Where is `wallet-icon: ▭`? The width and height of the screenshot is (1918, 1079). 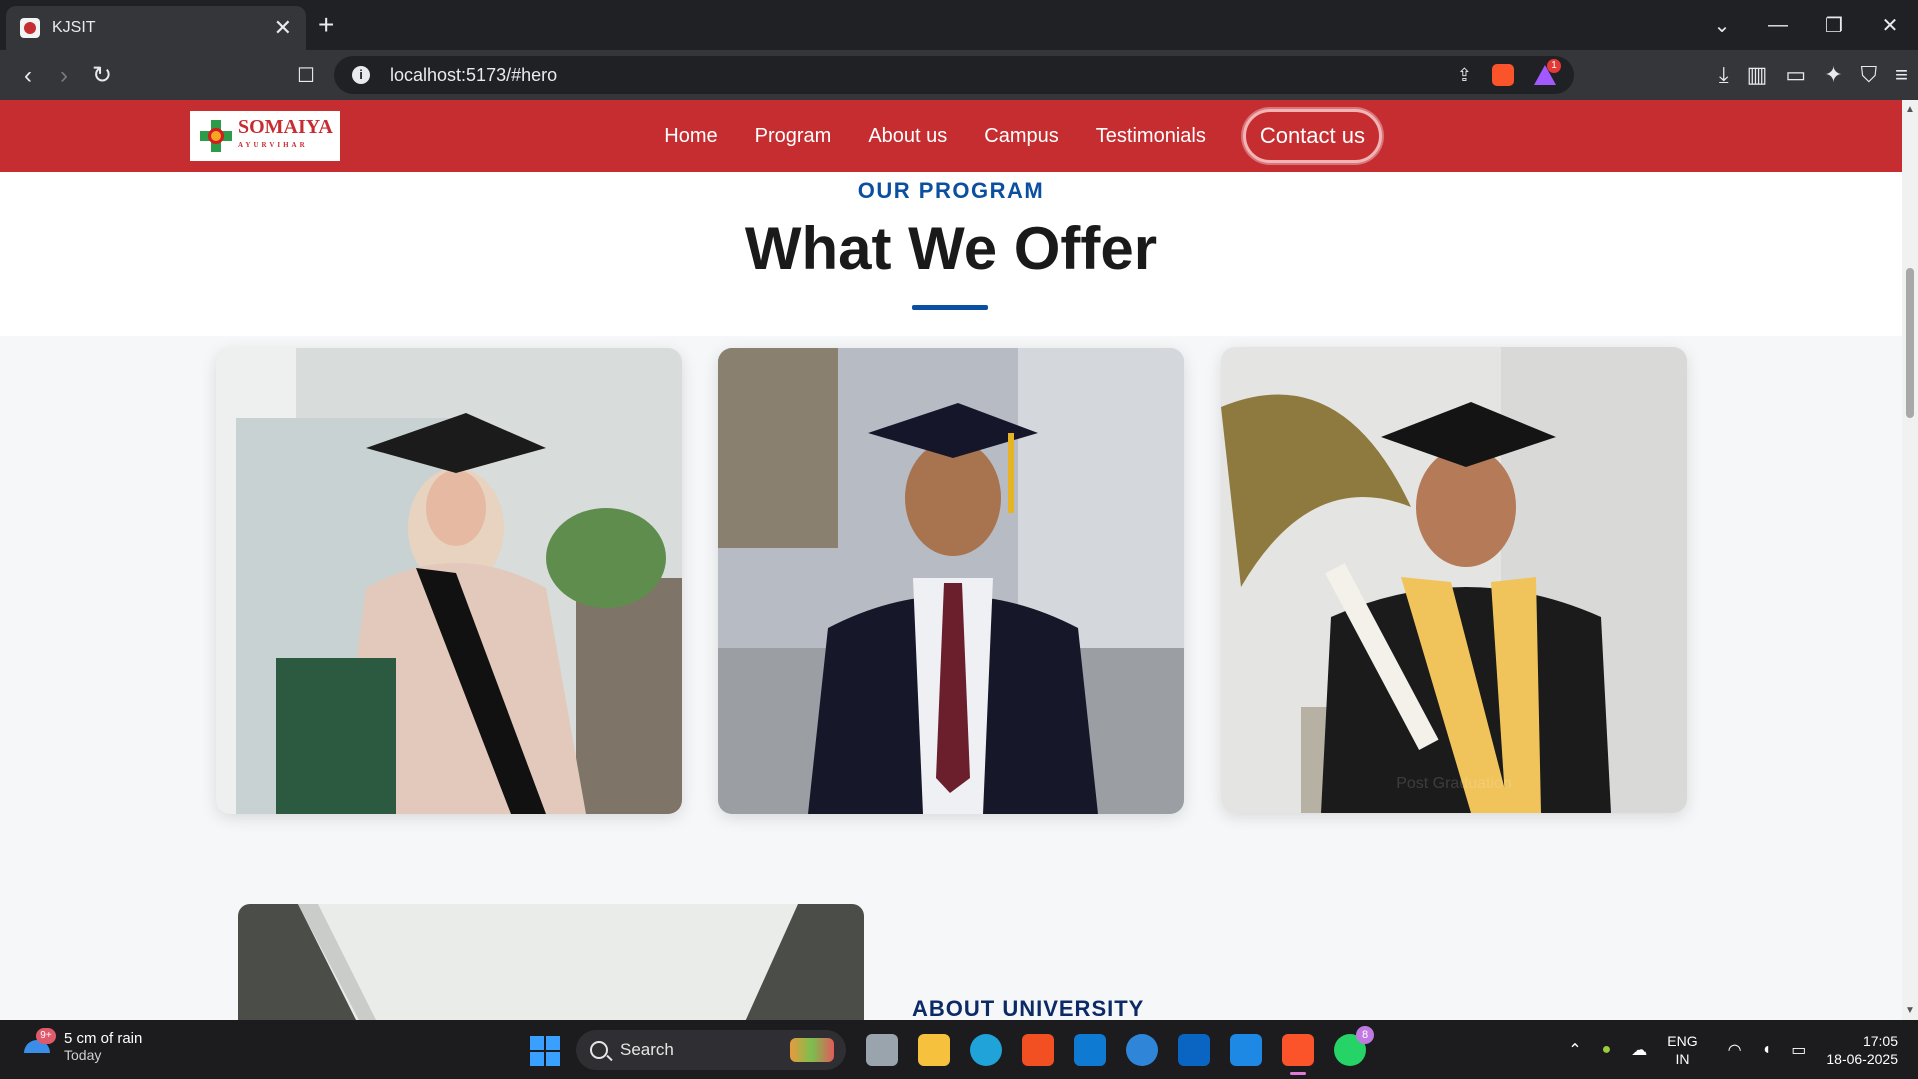 wallet-icon: ▭ is located at coordinates (1795, 75).